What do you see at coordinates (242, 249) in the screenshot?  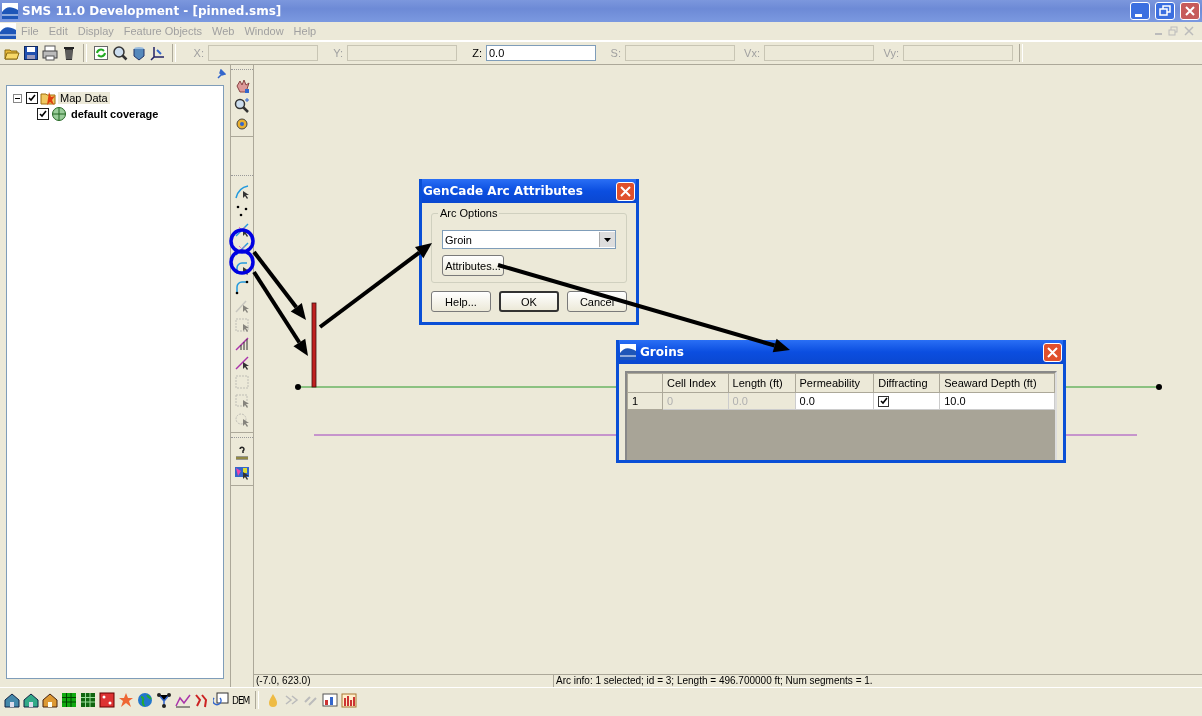 I see `line-icon` at bounding box center [242, 249].